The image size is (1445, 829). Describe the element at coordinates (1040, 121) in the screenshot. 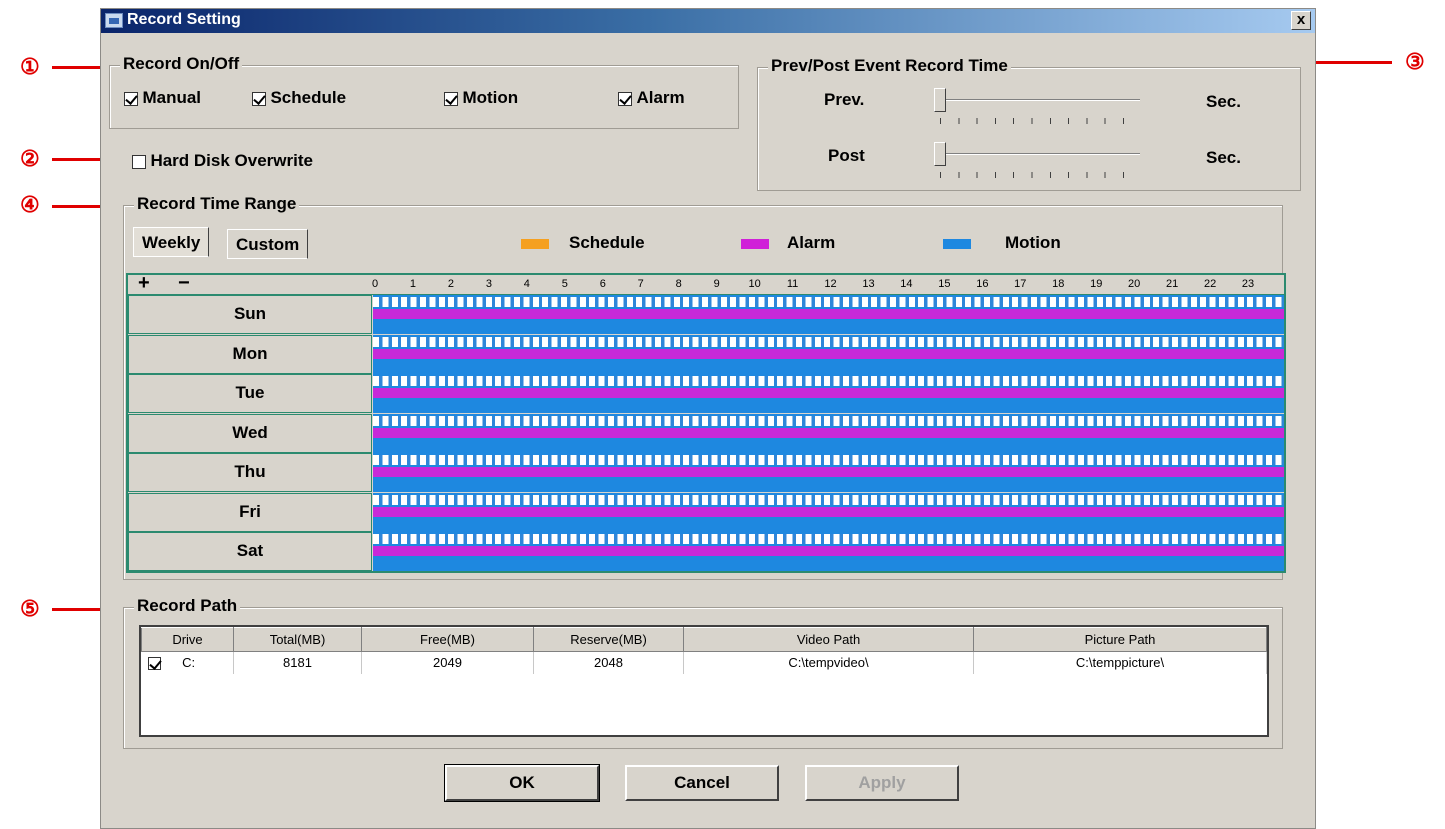

I see `prev-slider-ticks` at that location.